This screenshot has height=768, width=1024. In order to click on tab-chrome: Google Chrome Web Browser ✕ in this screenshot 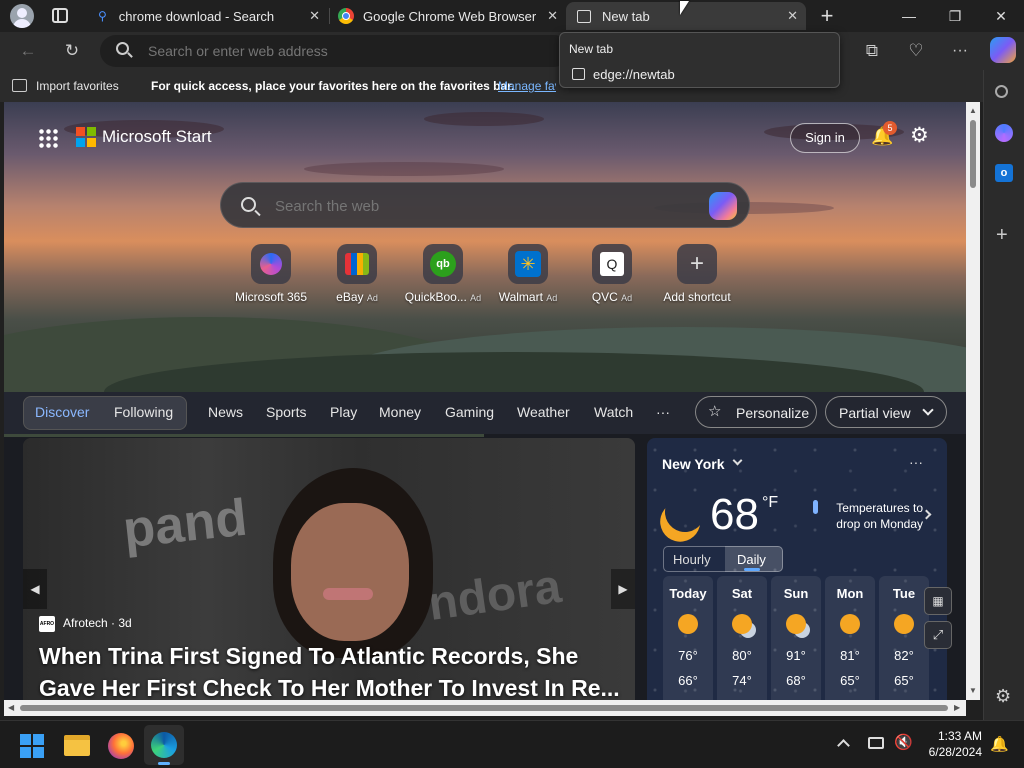, I will do `click(448, 16)`.